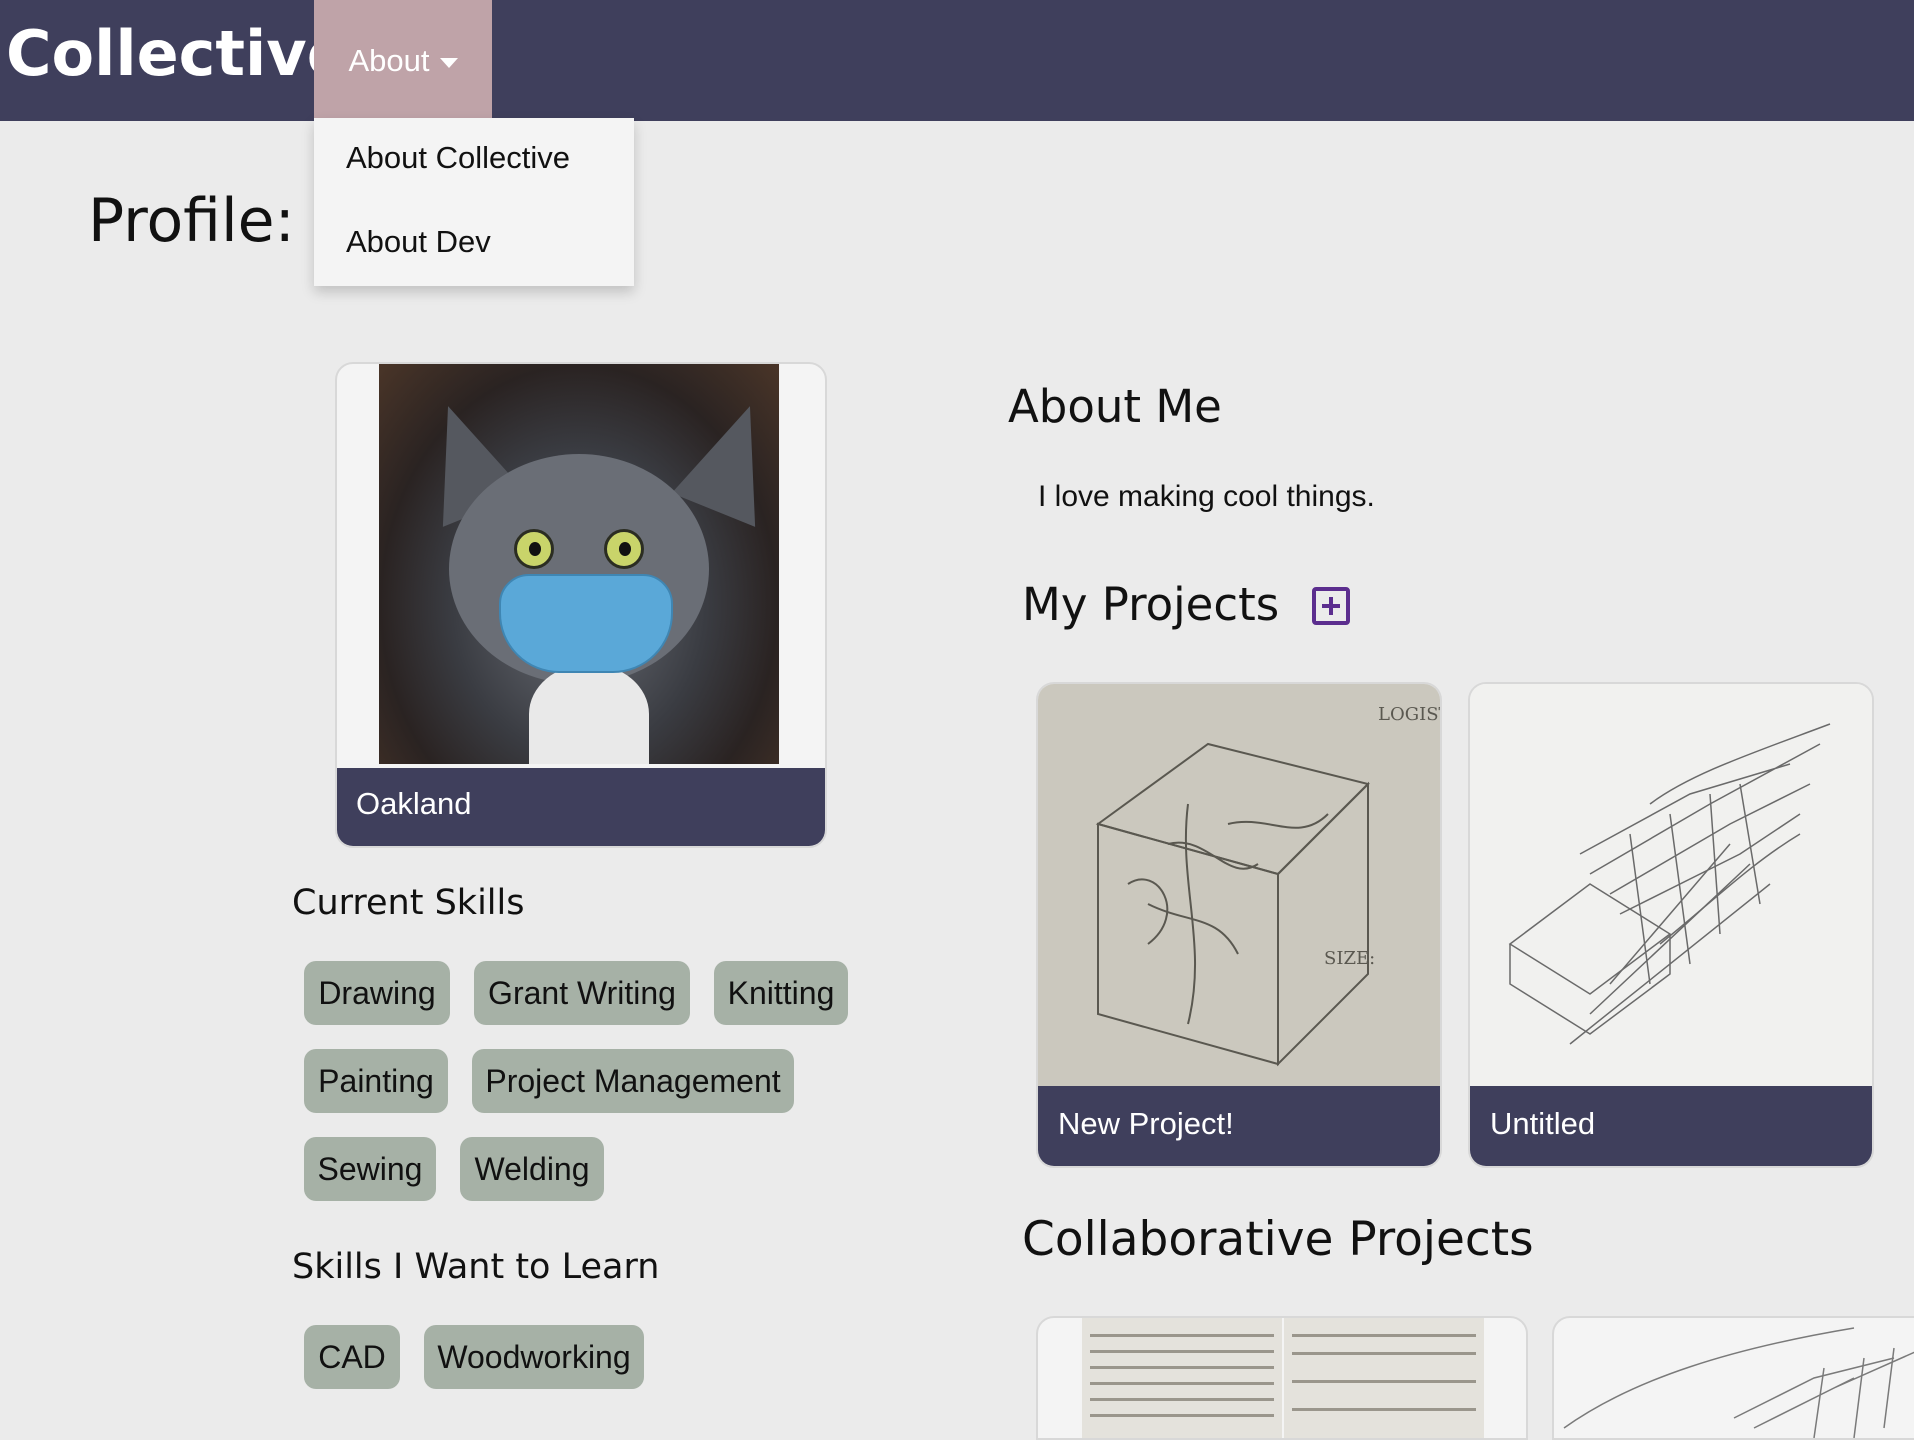 The height and width of the screenshot is (1440, 1914). I want to click on svg-text: SIZE:, so click(1349, 958).